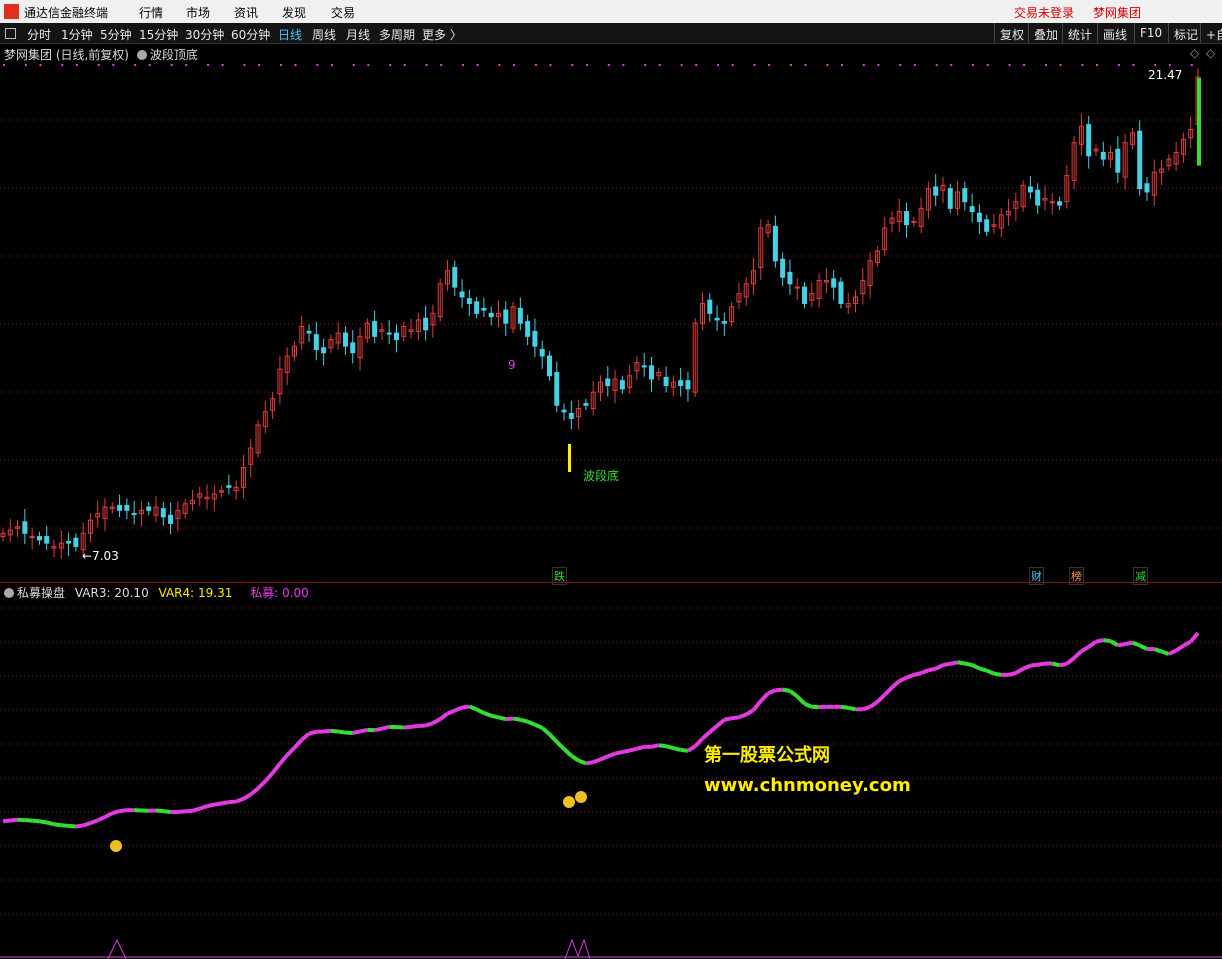  What do you see at coordinates (39, 34) in the screenshot?
I see `tab-intraday: 分时` at bounding box center [39, 34].